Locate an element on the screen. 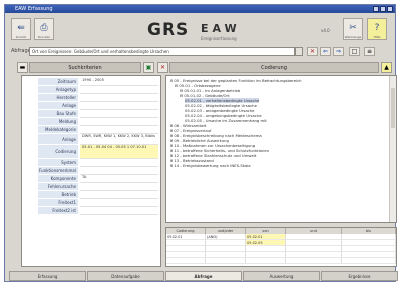  tools-icon: ✂ is located at coordinates (353, 28).